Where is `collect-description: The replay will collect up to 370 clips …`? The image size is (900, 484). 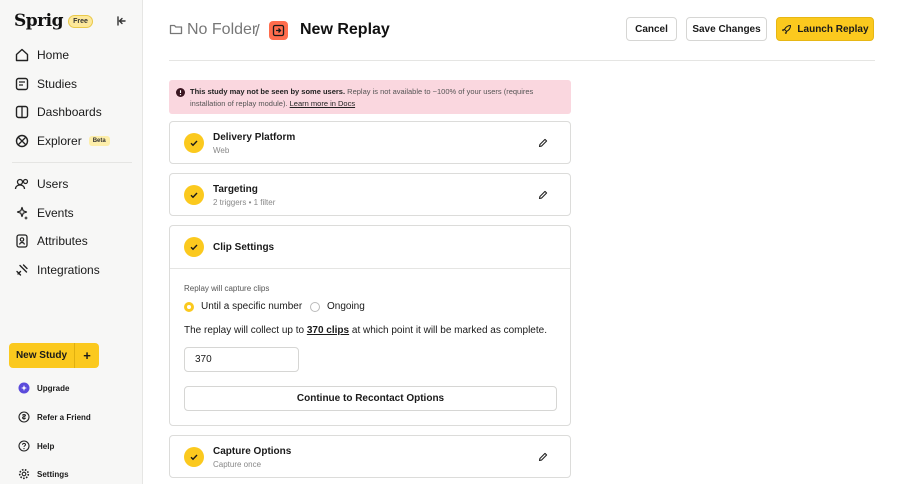
collect-description: The replay will collect up to 370 clips … is located at coordinates (365, 330).